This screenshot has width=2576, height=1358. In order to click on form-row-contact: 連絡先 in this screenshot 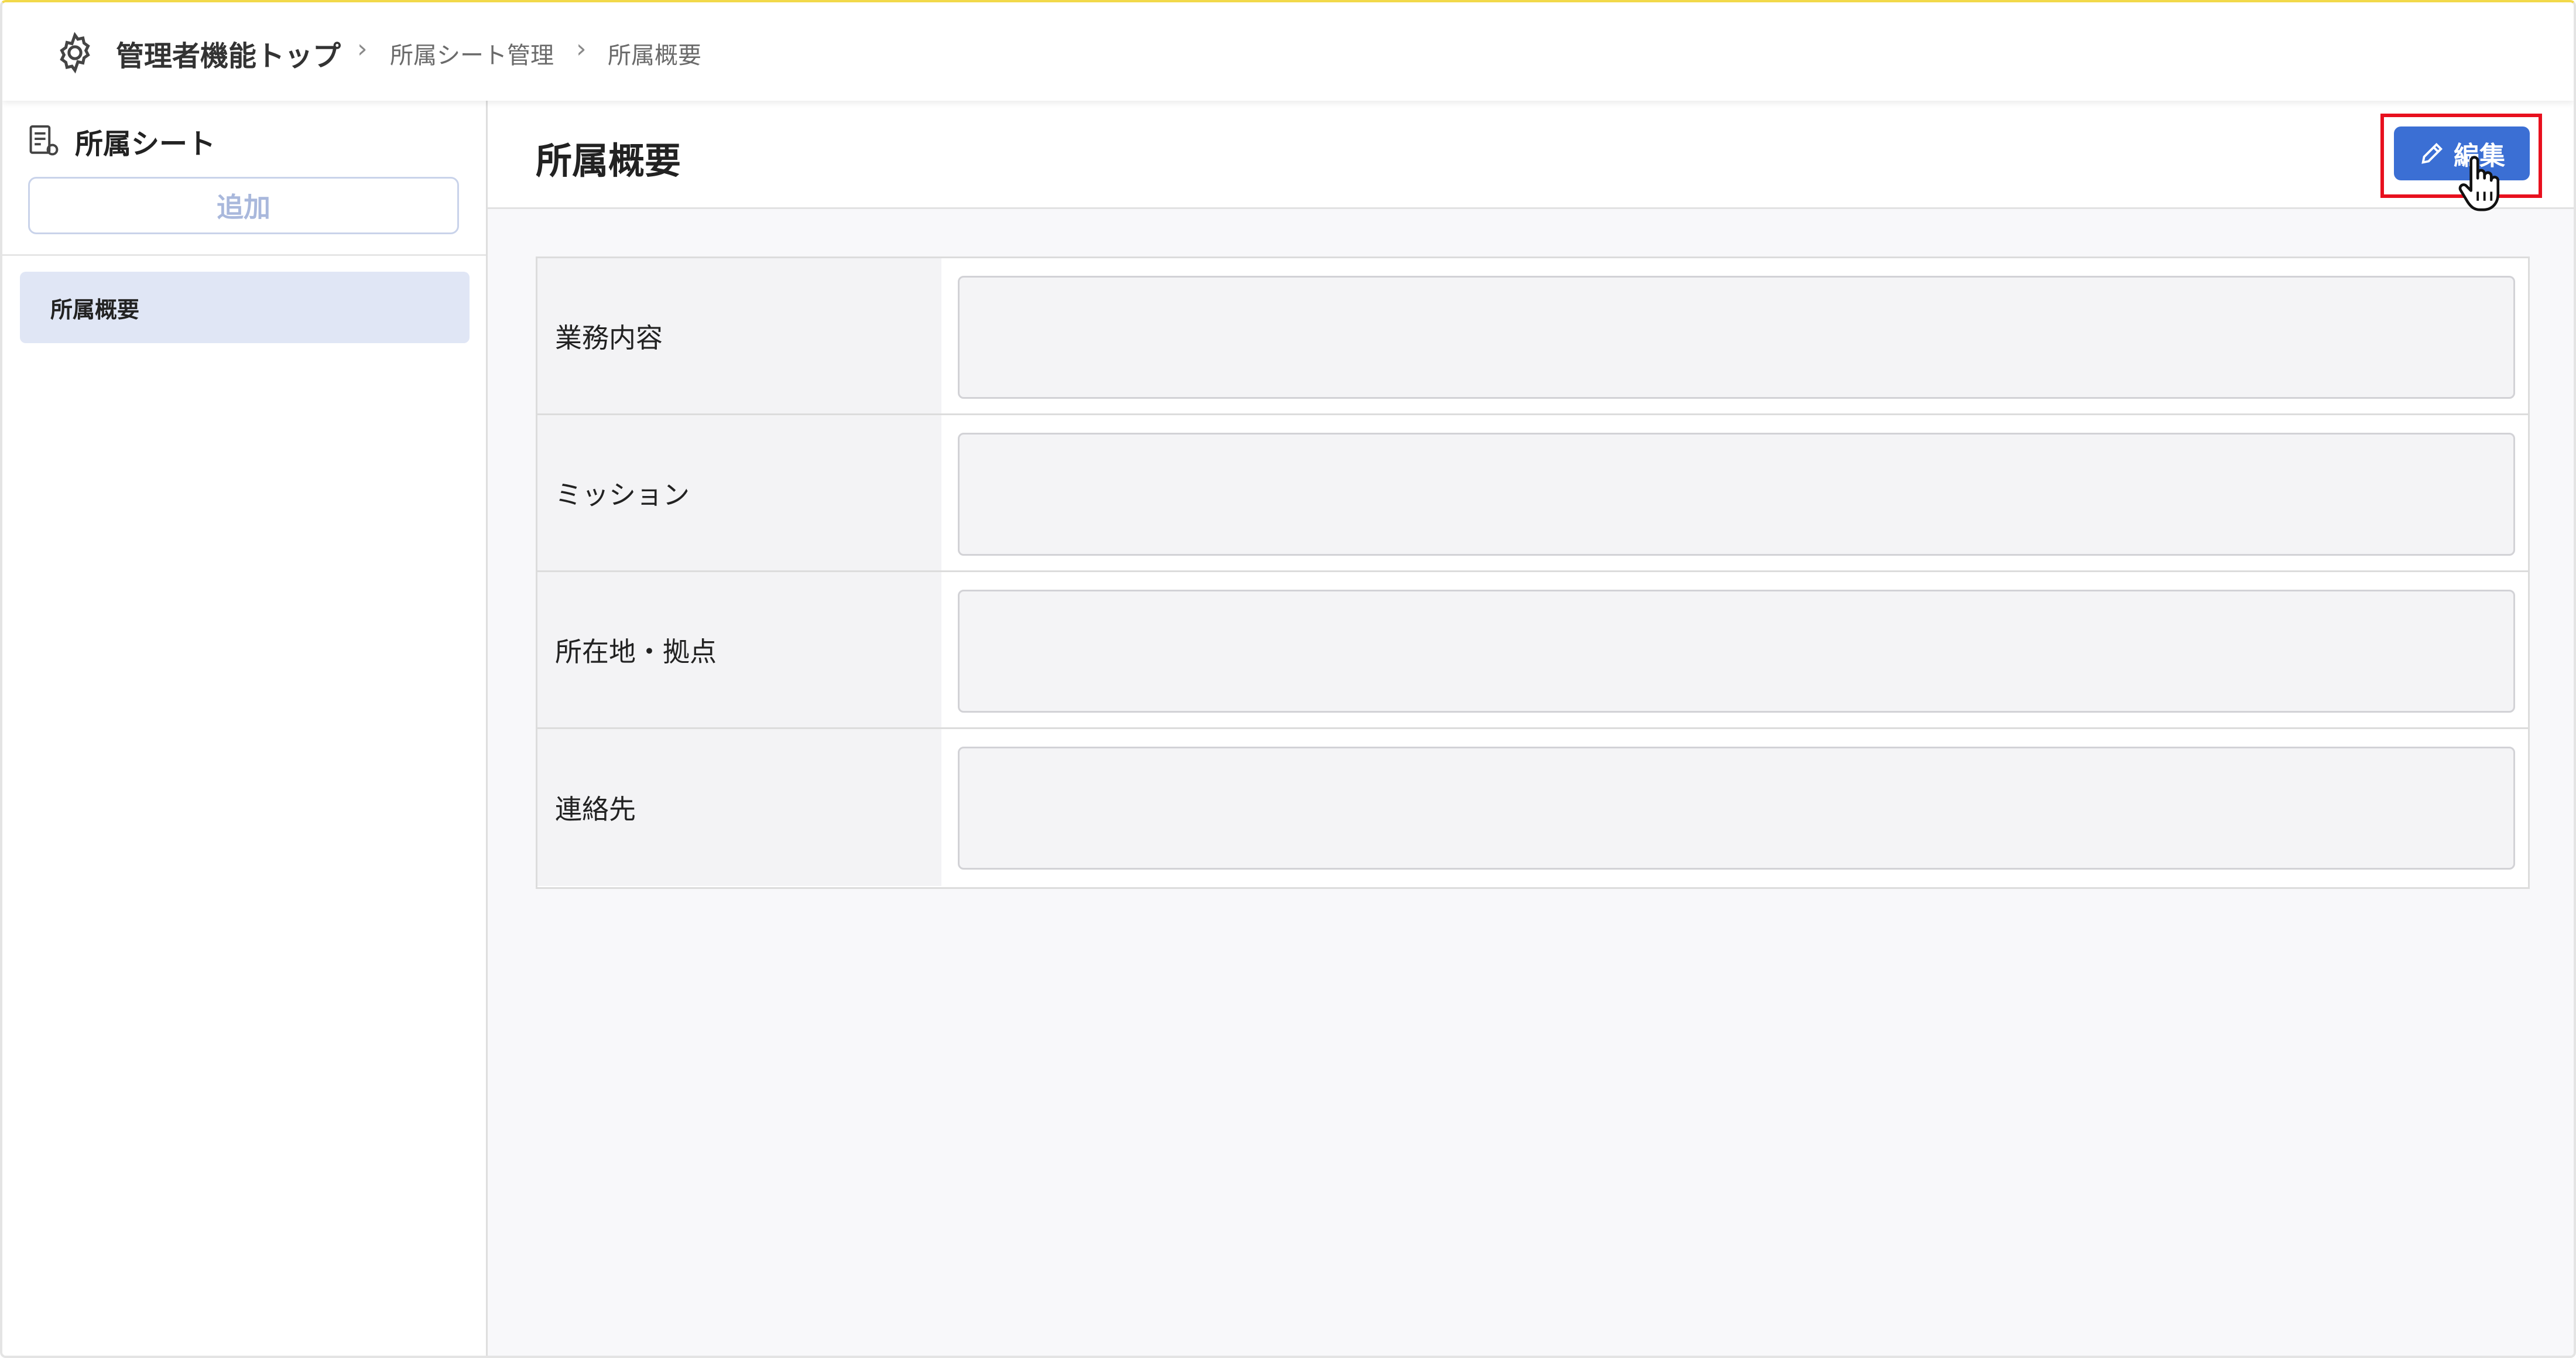, I will do `click(1532, 807)`.